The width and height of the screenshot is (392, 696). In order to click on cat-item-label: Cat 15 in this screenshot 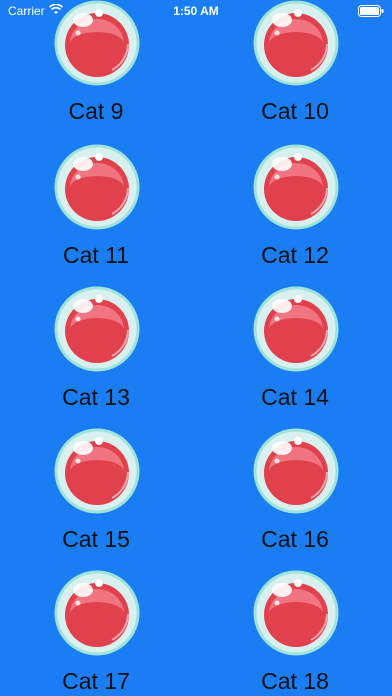, I will do `click(96, 539)`.